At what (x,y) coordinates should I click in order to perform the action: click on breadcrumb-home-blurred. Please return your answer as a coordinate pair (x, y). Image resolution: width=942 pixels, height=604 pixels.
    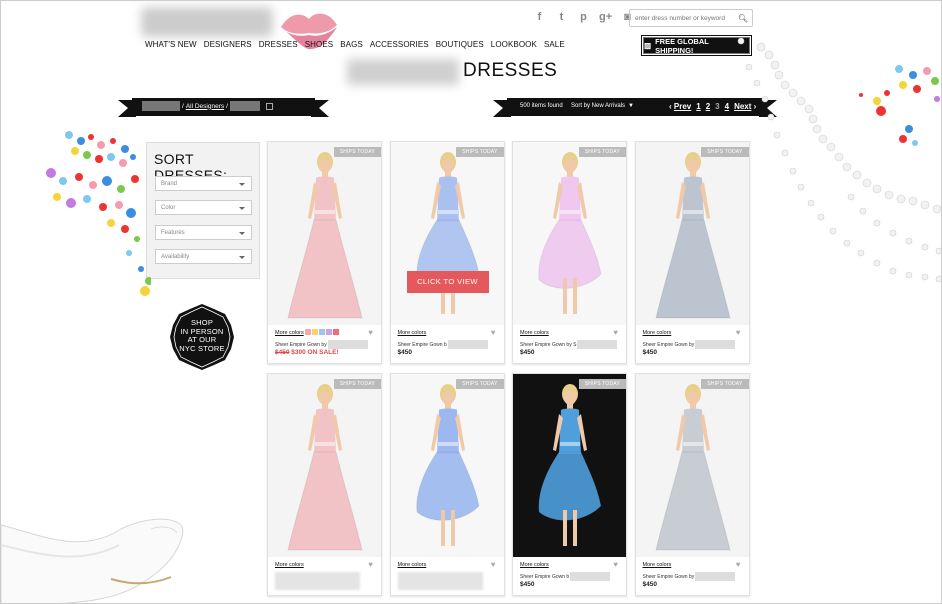
    Looking at the image, I should click on (161, 106).